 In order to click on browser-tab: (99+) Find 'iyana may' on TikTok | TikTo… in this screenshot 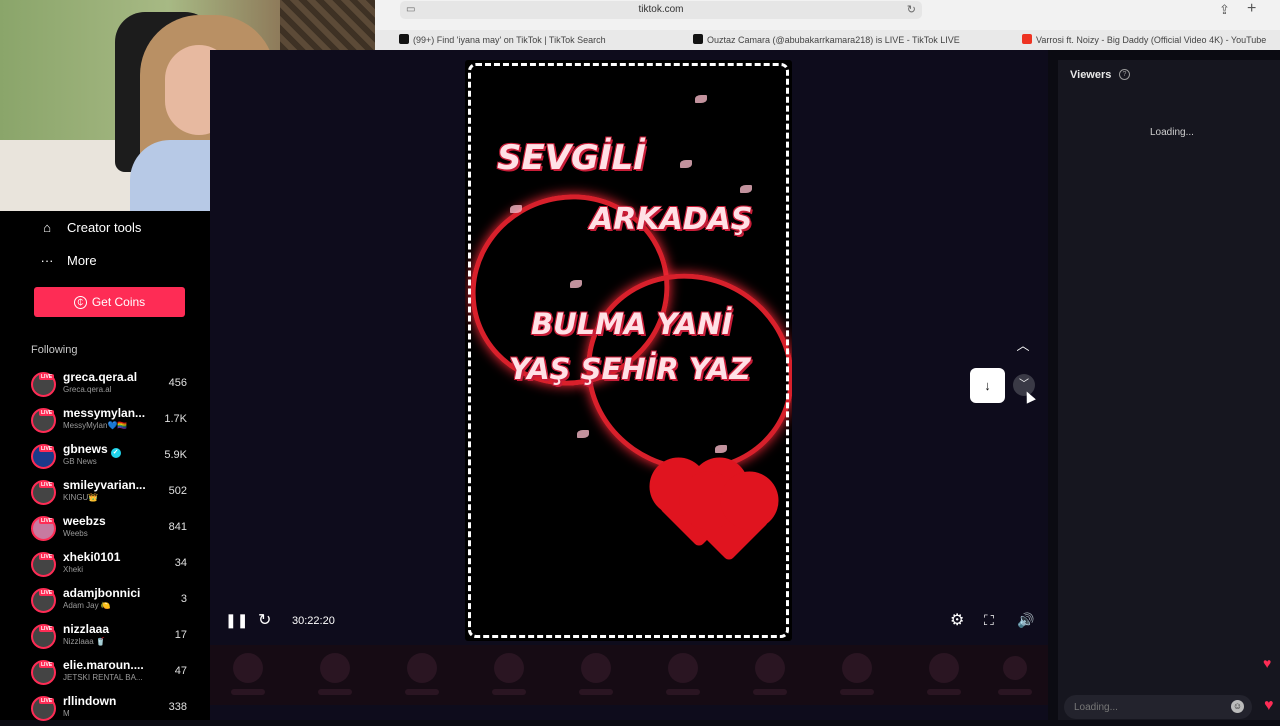, I will do `click(544, 40)`.